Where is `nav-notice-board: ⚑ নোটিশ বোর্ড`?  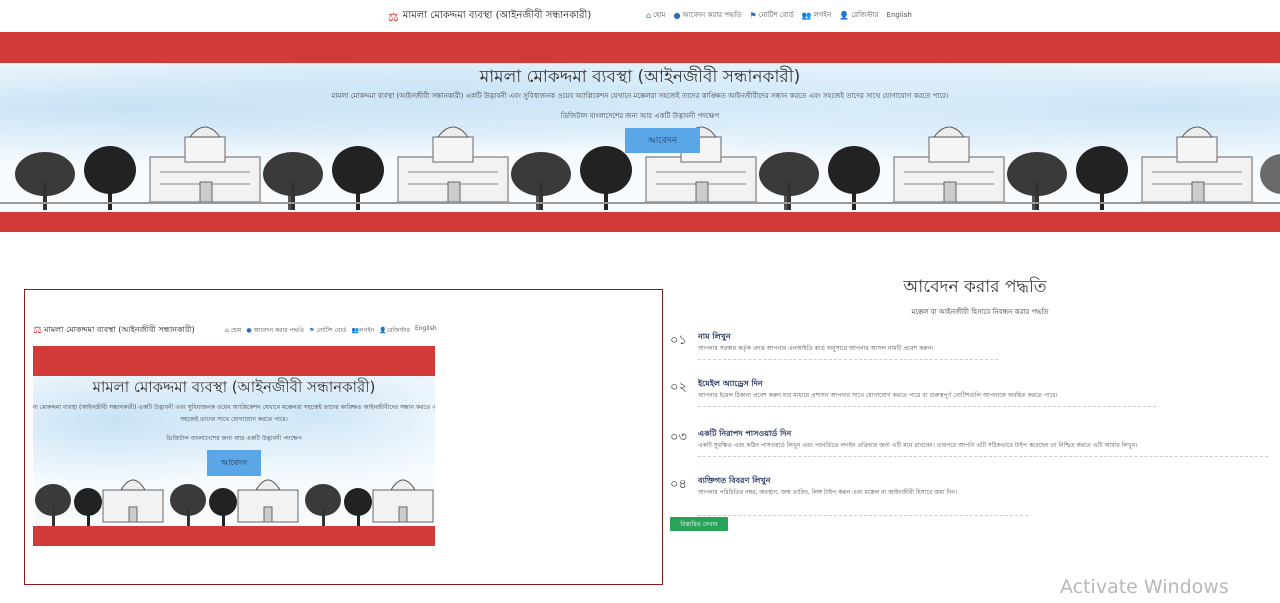
nav-notice-board: ⚑ নোটিশ বোর্ড is located at coordinates (771, 15).